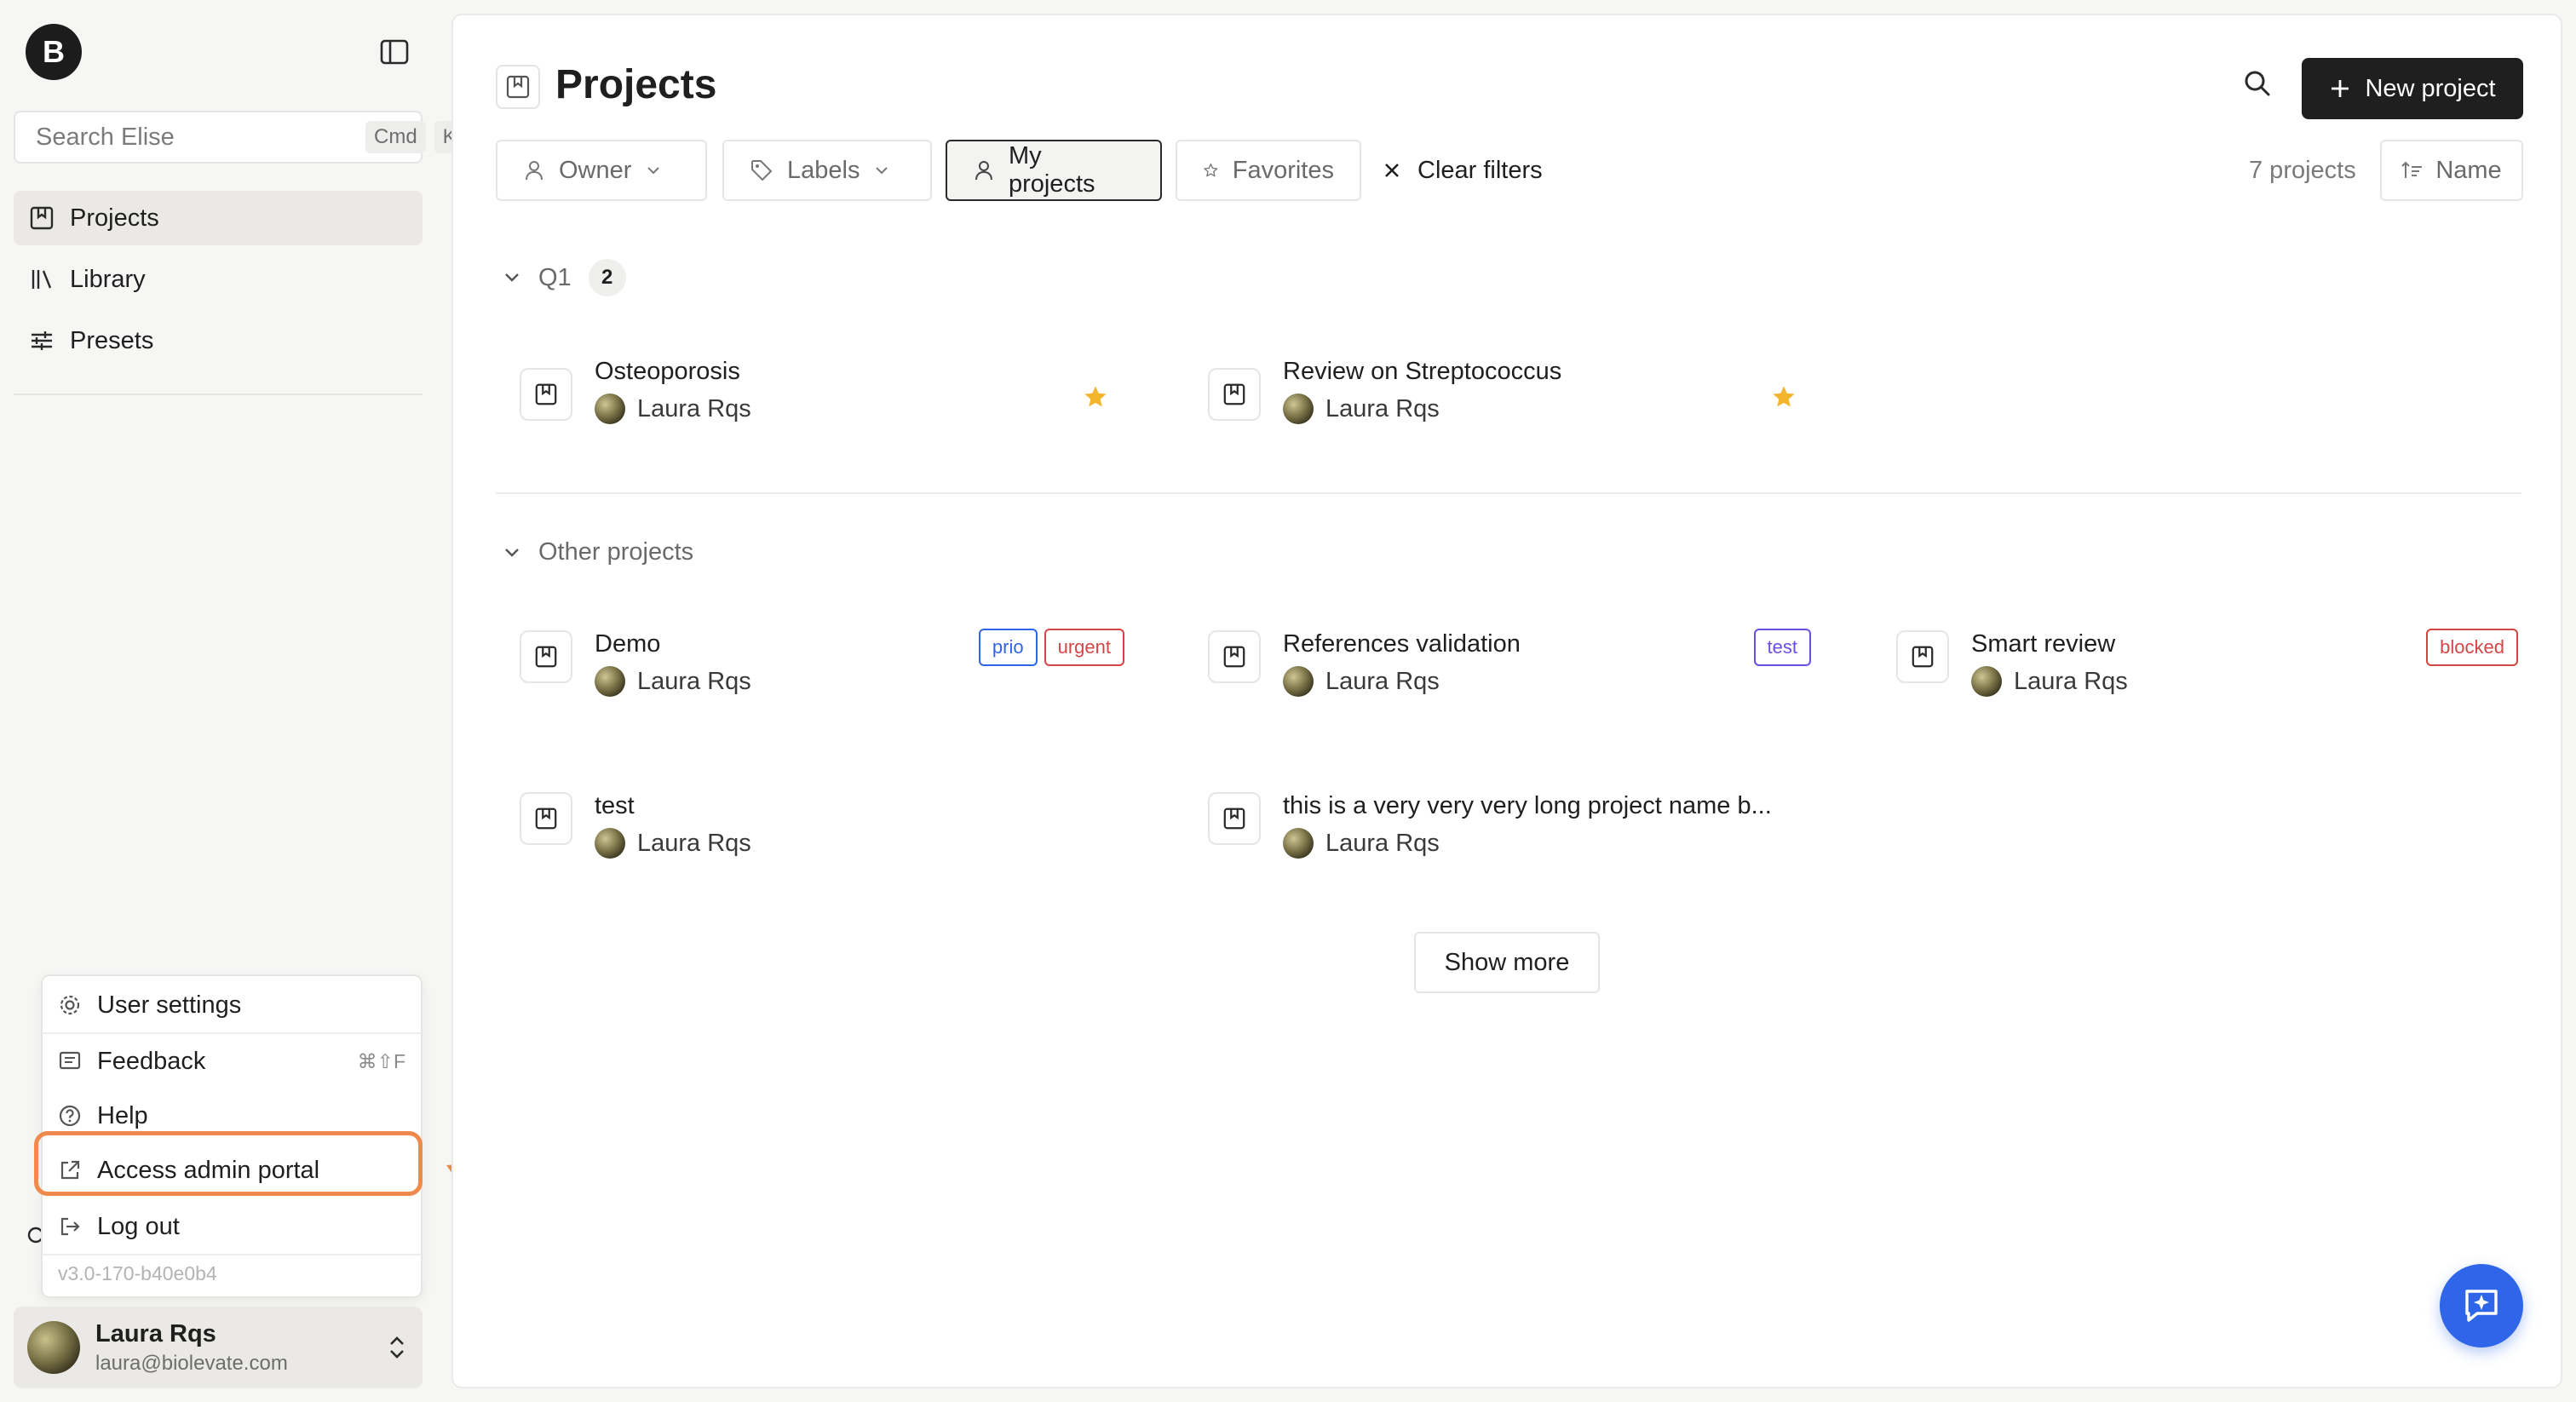 The image size is (2576, 1402). What do you see at coordinates (381, 1060) in the screenshot?
I see `feedback-shortcut: ⌘⇧F` at bounding box center [381, 1060].